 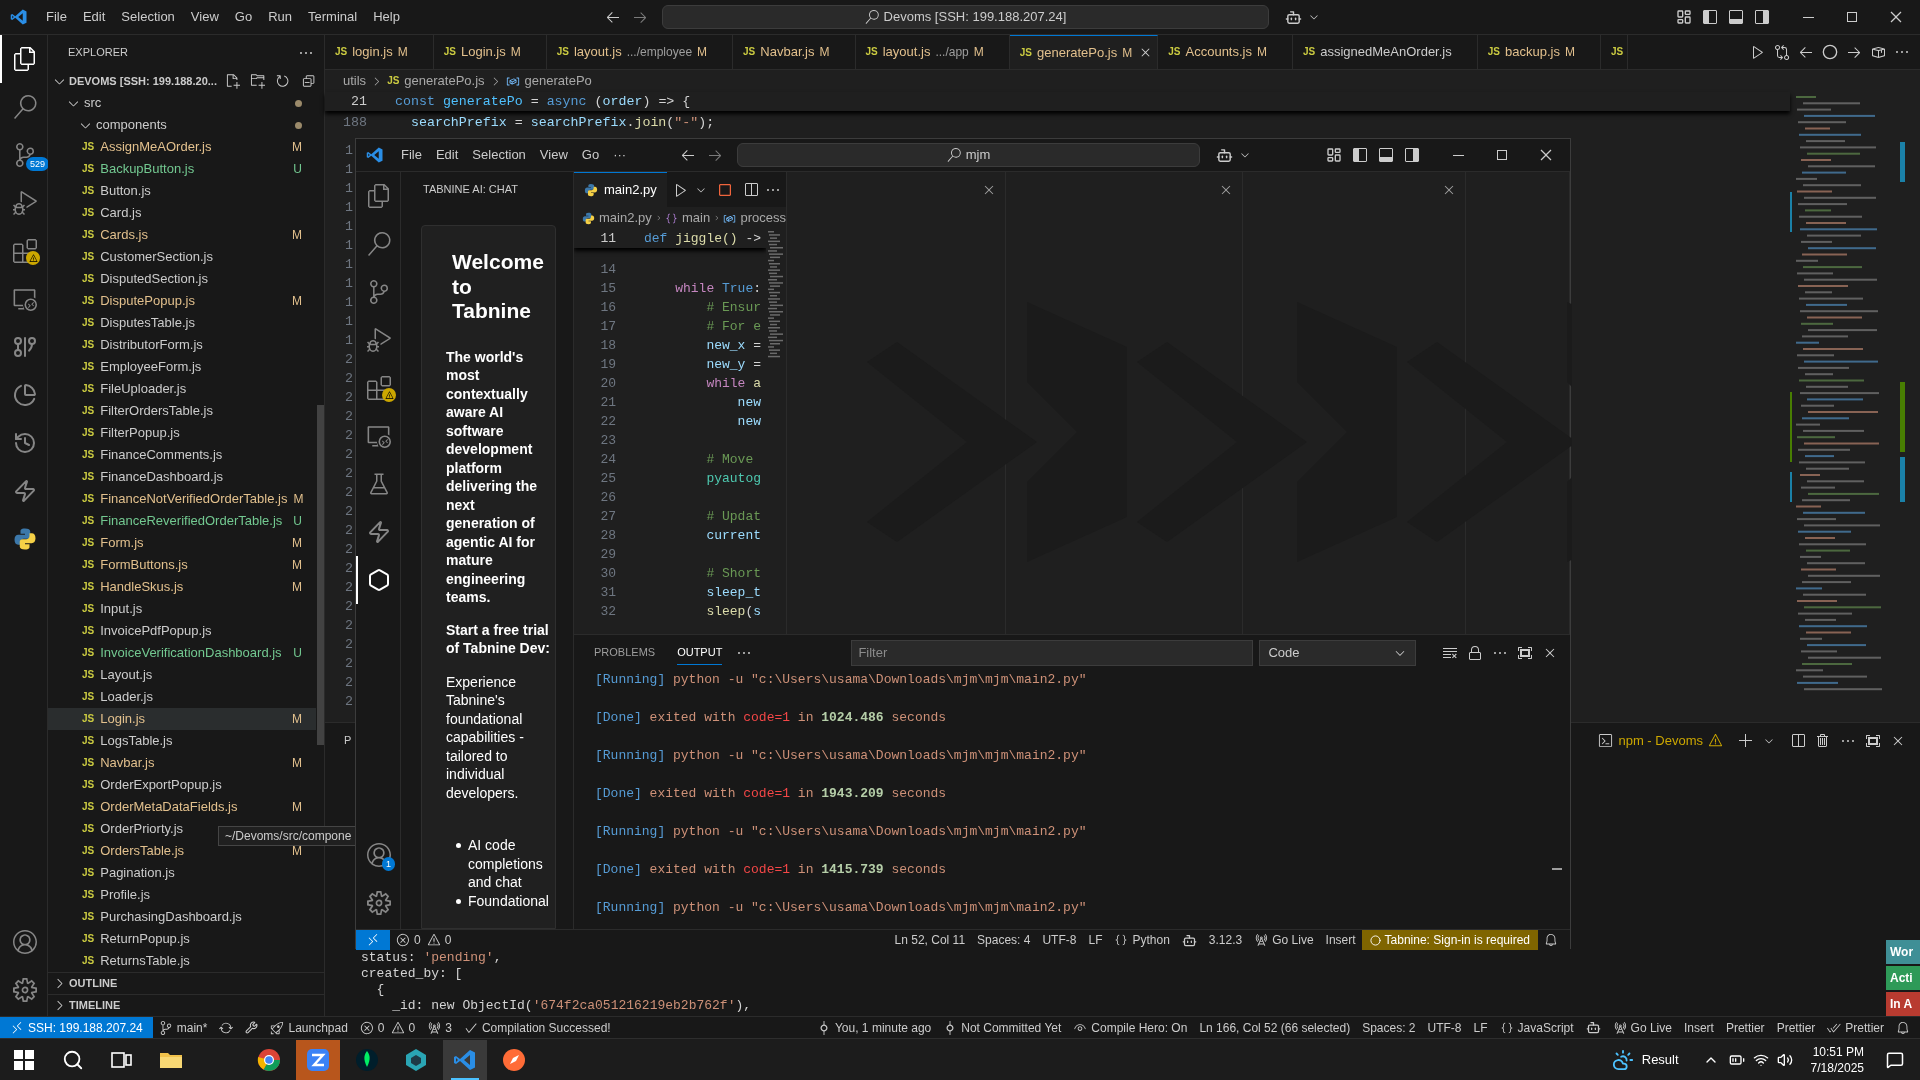 What do you see at coordinates (1275, 1027) in the screenshot?
I see `status-item: Ln 166, Col 52 (66 selected)` at bounding box center [1275, 1027].